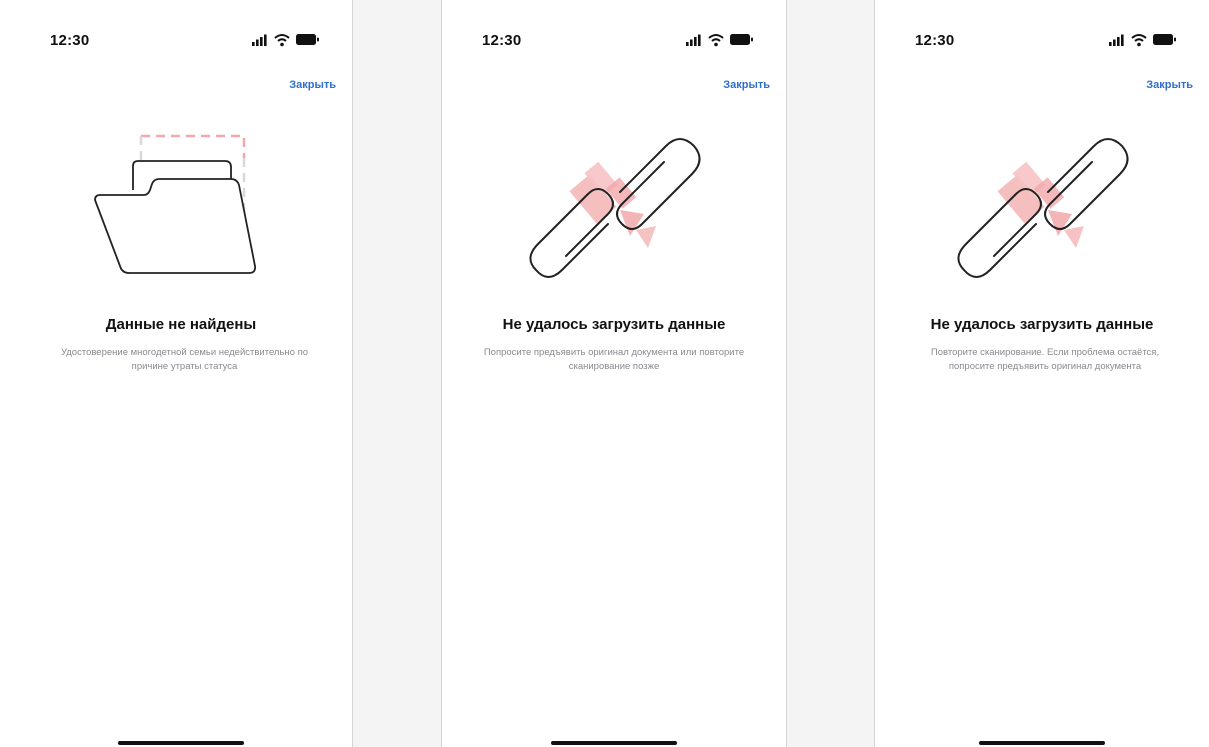 The image size is (1209, 747). I want to click on empty-folder-icon, so click(175, 204).